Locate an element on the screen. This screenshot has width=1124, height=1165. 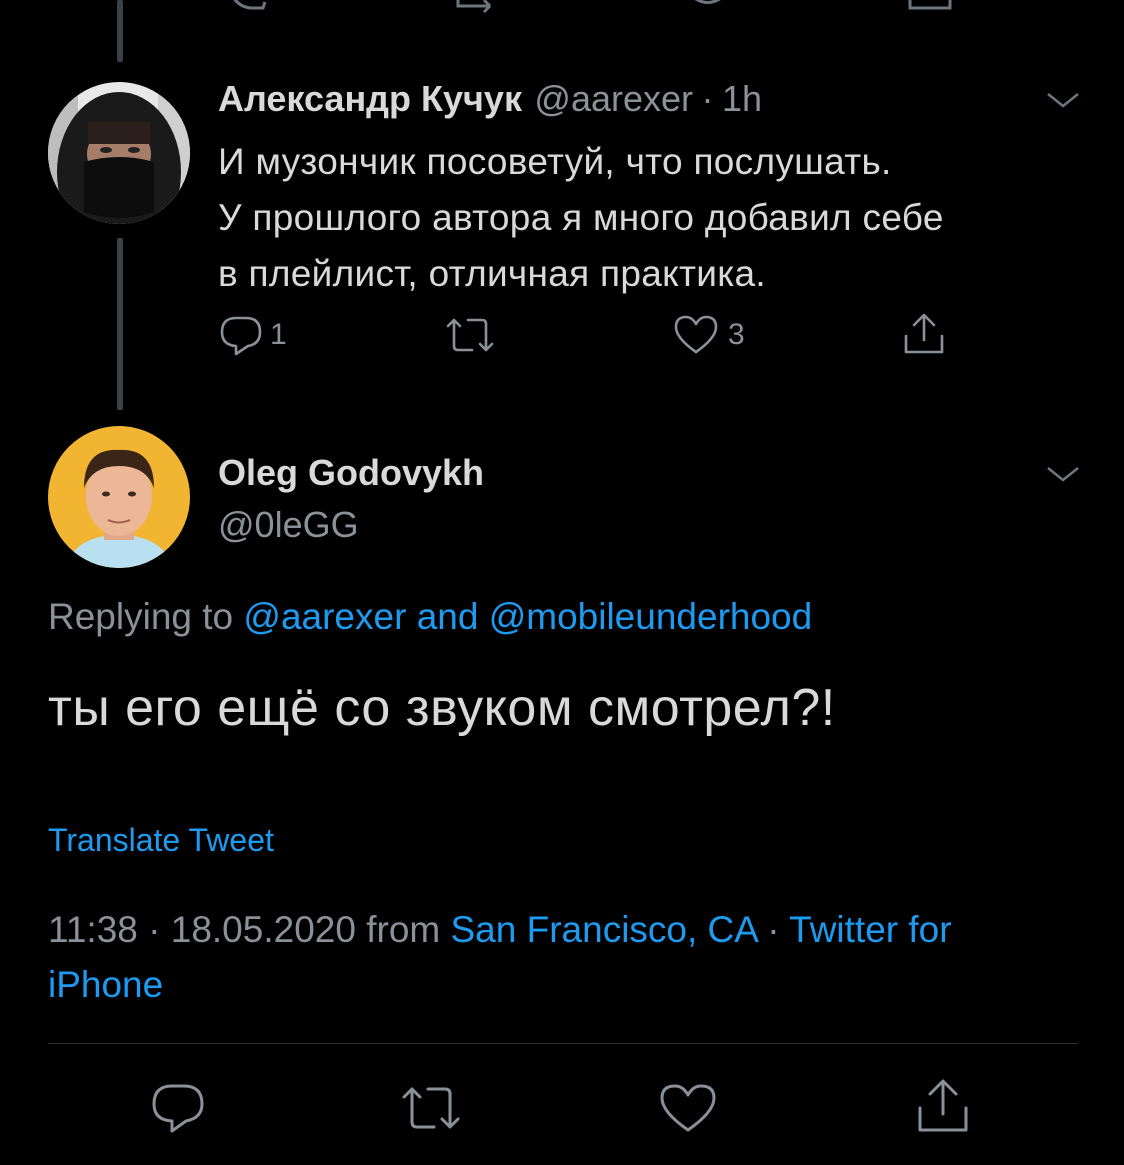
reply-tweet-time: 1h is located at coordinates (742, 98).